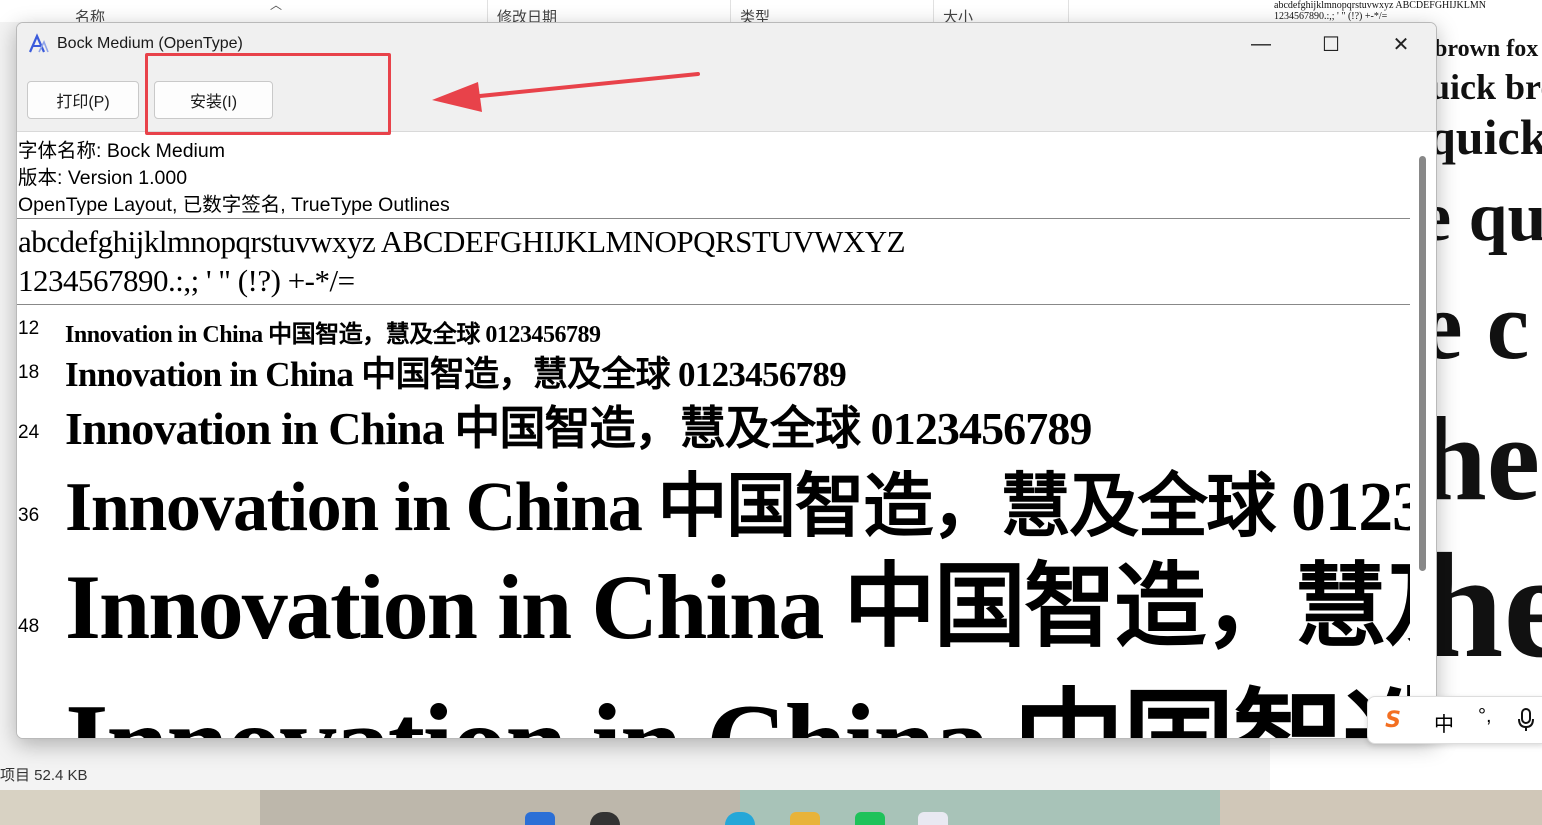  I want to click on annotation-arrow, so click(566, 92).